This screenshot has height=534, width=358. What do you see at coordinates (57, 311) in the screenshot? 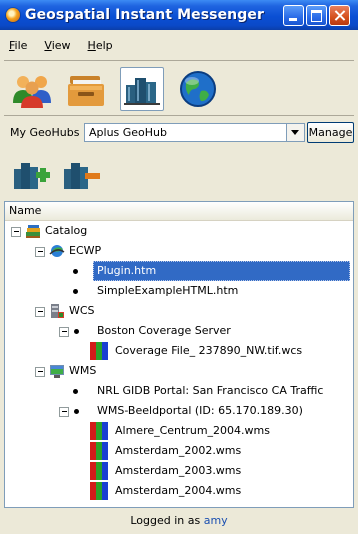
I see `wcs-server-icon` at bounding box center [57, 311].